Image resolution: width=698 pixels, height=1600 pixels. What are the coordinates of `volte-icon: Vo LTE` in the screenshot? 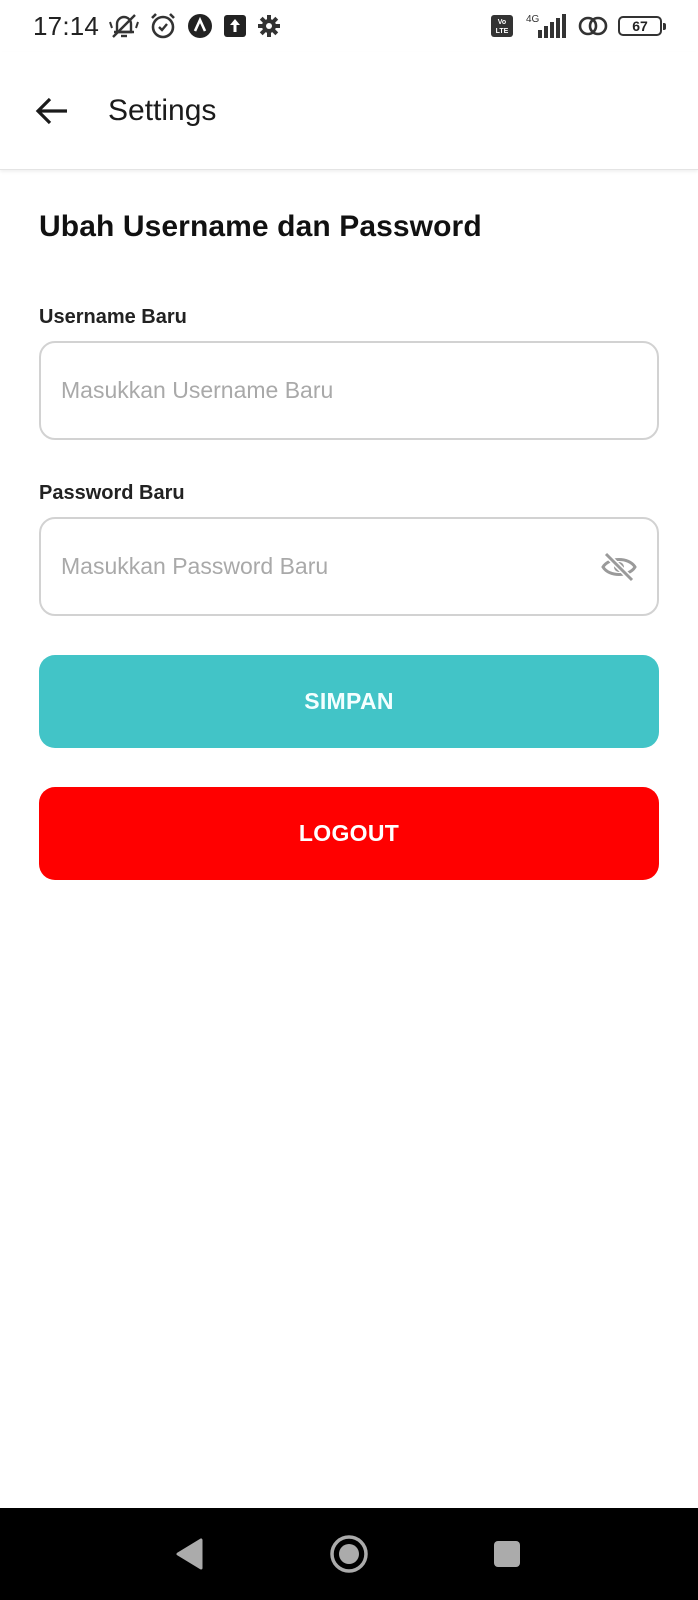 It's located at (502, 26).